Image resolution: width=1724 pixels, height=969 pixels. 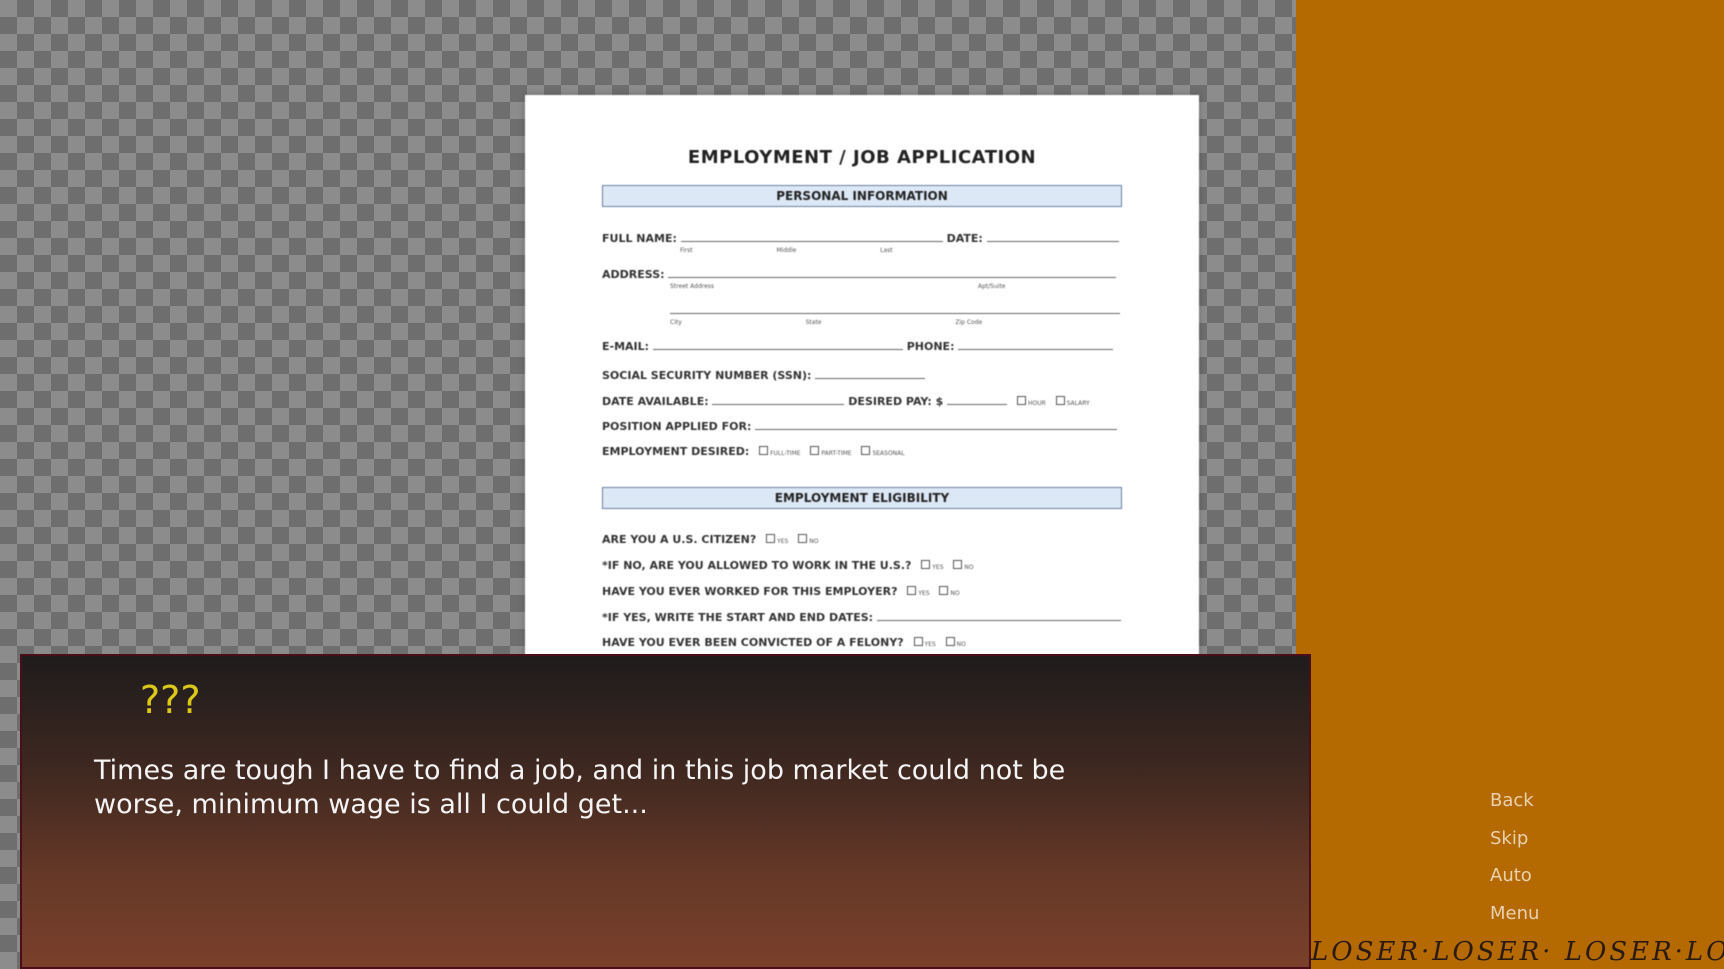 I want to click on skip-button: Skip, so click(x=1550, y=847).